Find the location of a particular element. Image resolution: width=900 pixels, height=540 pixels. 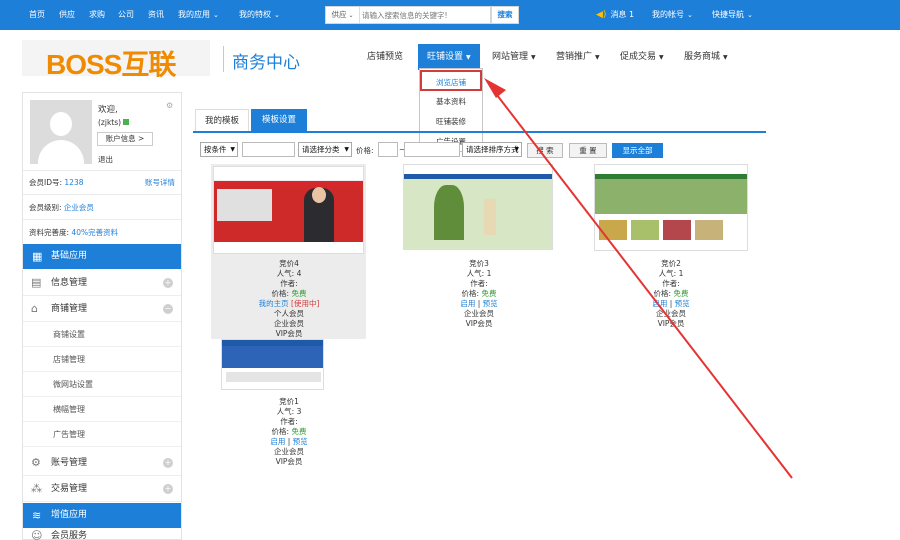

template-info-2: 竞价2 人气: 1 作者: 价格: 免费 启用 | 预览 企业会员 VIP会员 is located at coordinates (671, 294).